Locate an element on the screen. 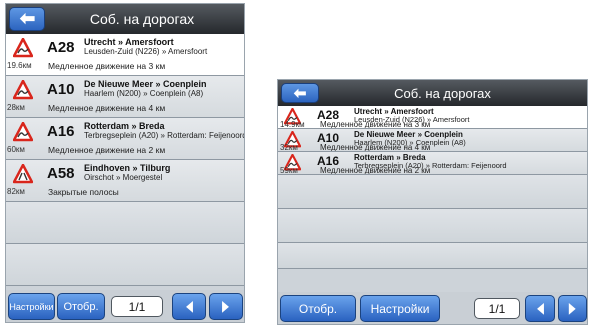 The width and height of the screenshot is (590, 327). bottom-toolbar: Настройки Отобр. 1/1 is located at coordinates (125, 306).